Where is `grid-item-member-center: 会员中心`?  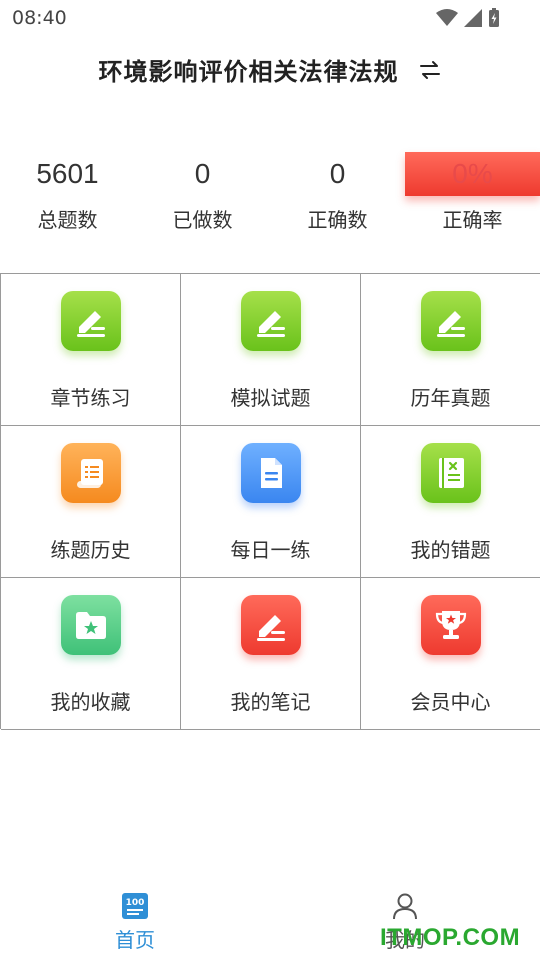
grid-item-member-center: 会员中心 is located at coordinates (450, 654).